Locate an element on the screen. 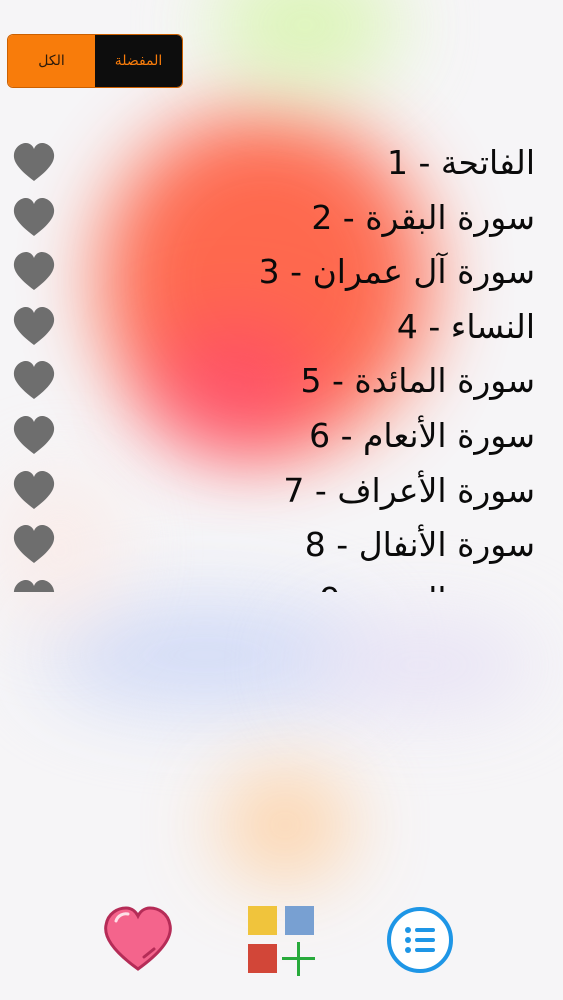 The height and width of the screenshot is (1000, 563). surah-row: 7 - سورة الأعراف is located at coordinates (281, 490).